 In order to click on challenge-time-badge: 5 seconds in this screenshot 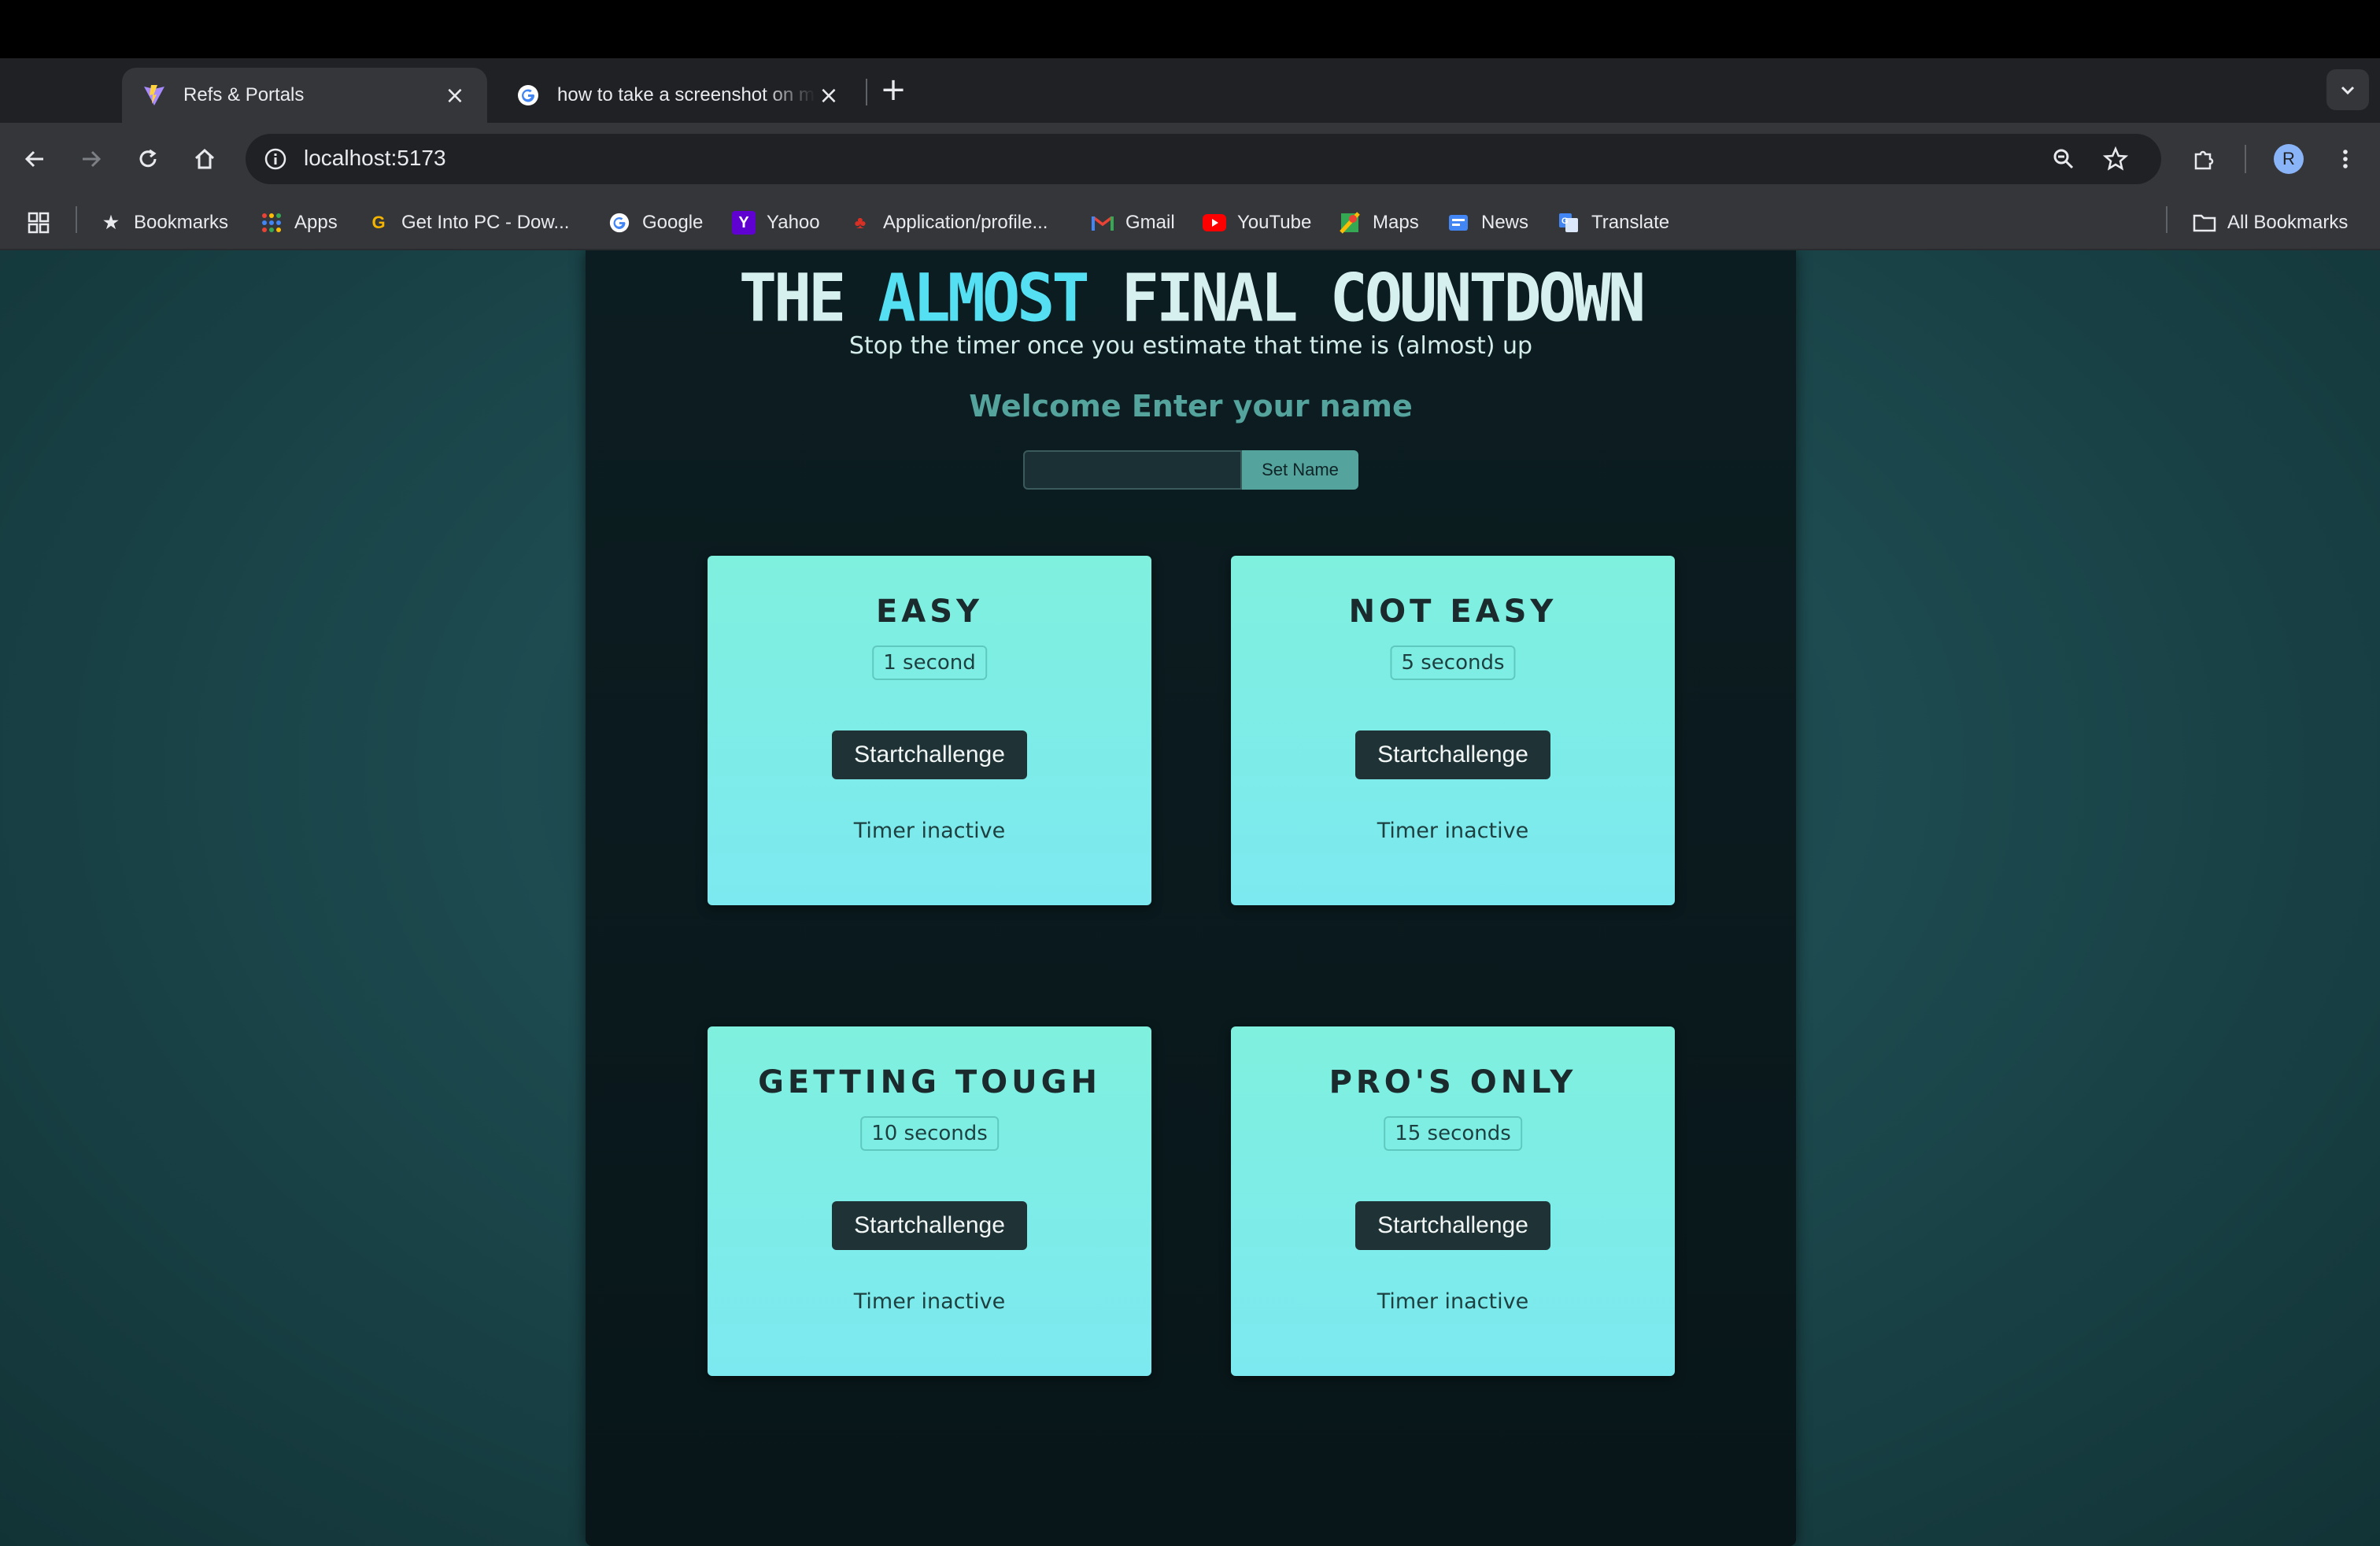, I will do `click(1453, 663)`.